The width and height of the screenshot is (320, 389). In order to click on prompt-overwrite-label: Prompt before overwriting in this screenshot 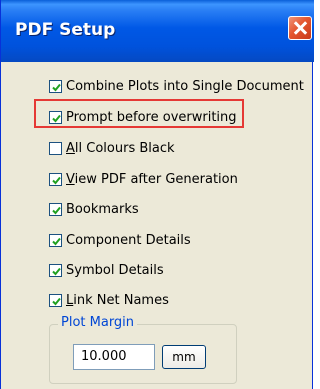, I will do `click(151, 117)`.